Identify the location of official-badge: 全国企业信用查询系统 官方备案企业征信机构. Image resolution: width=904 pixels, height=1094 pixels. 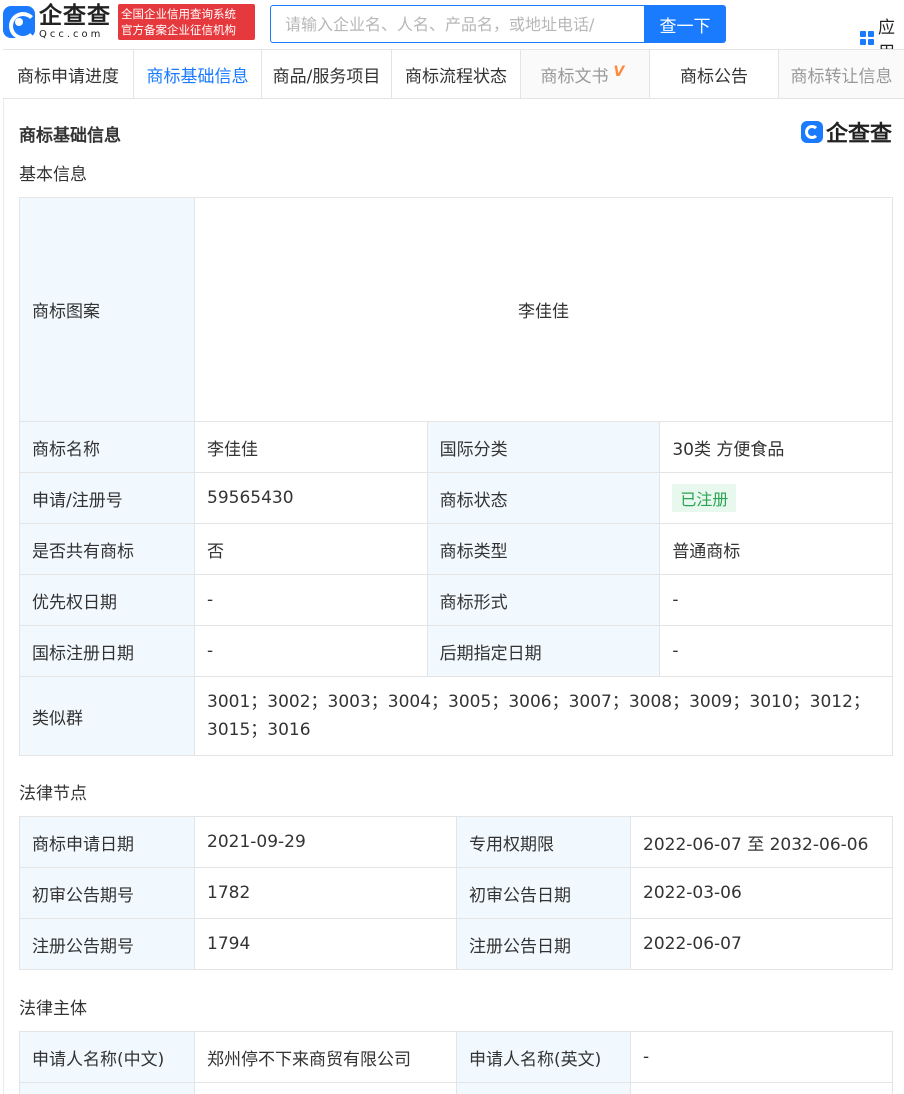
(186, 22).